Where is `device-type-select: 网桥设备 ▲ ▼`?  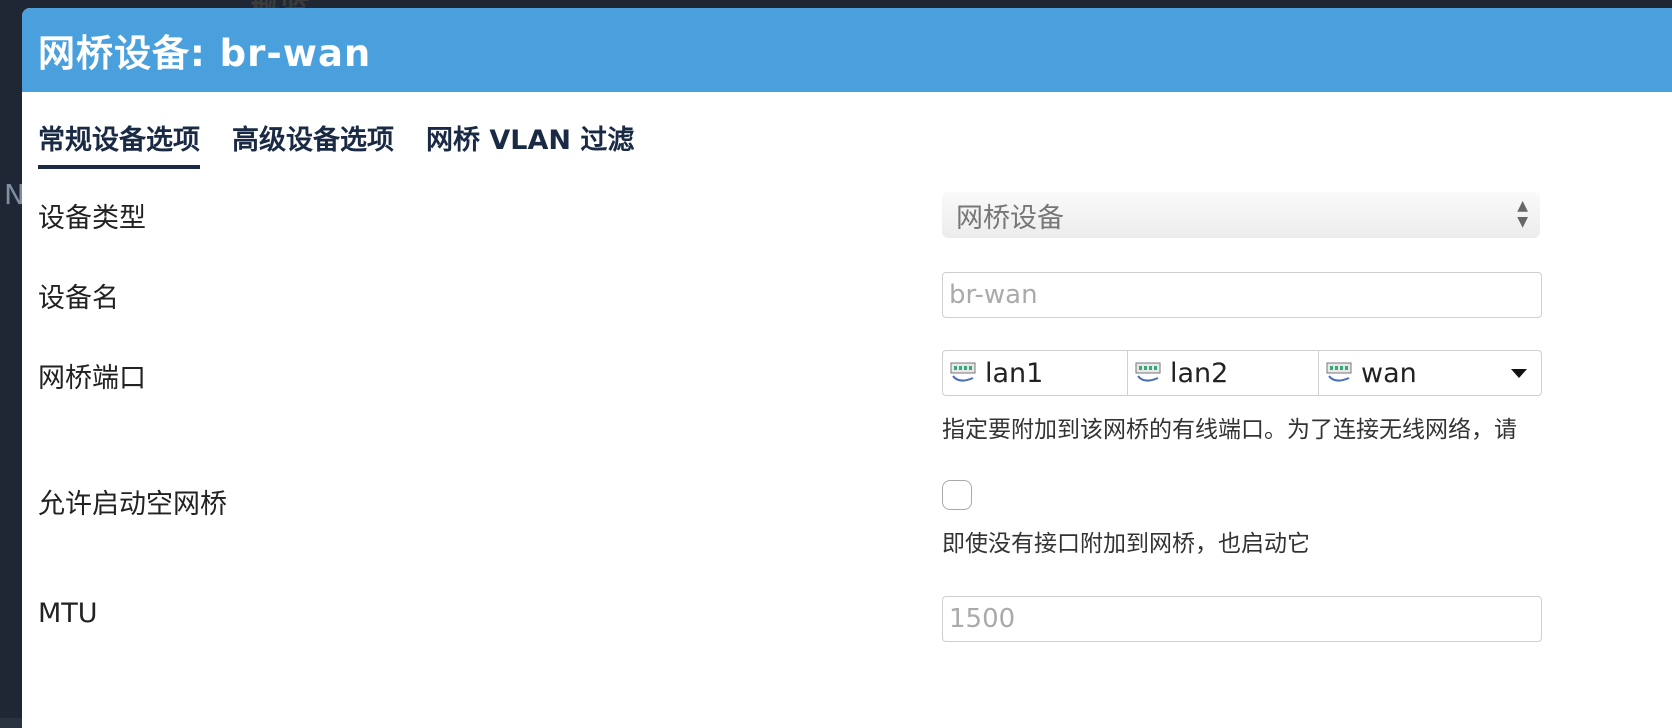 device-type-select: 网桥设备 ▲ ▼ is located at coordinates (1241, 215).